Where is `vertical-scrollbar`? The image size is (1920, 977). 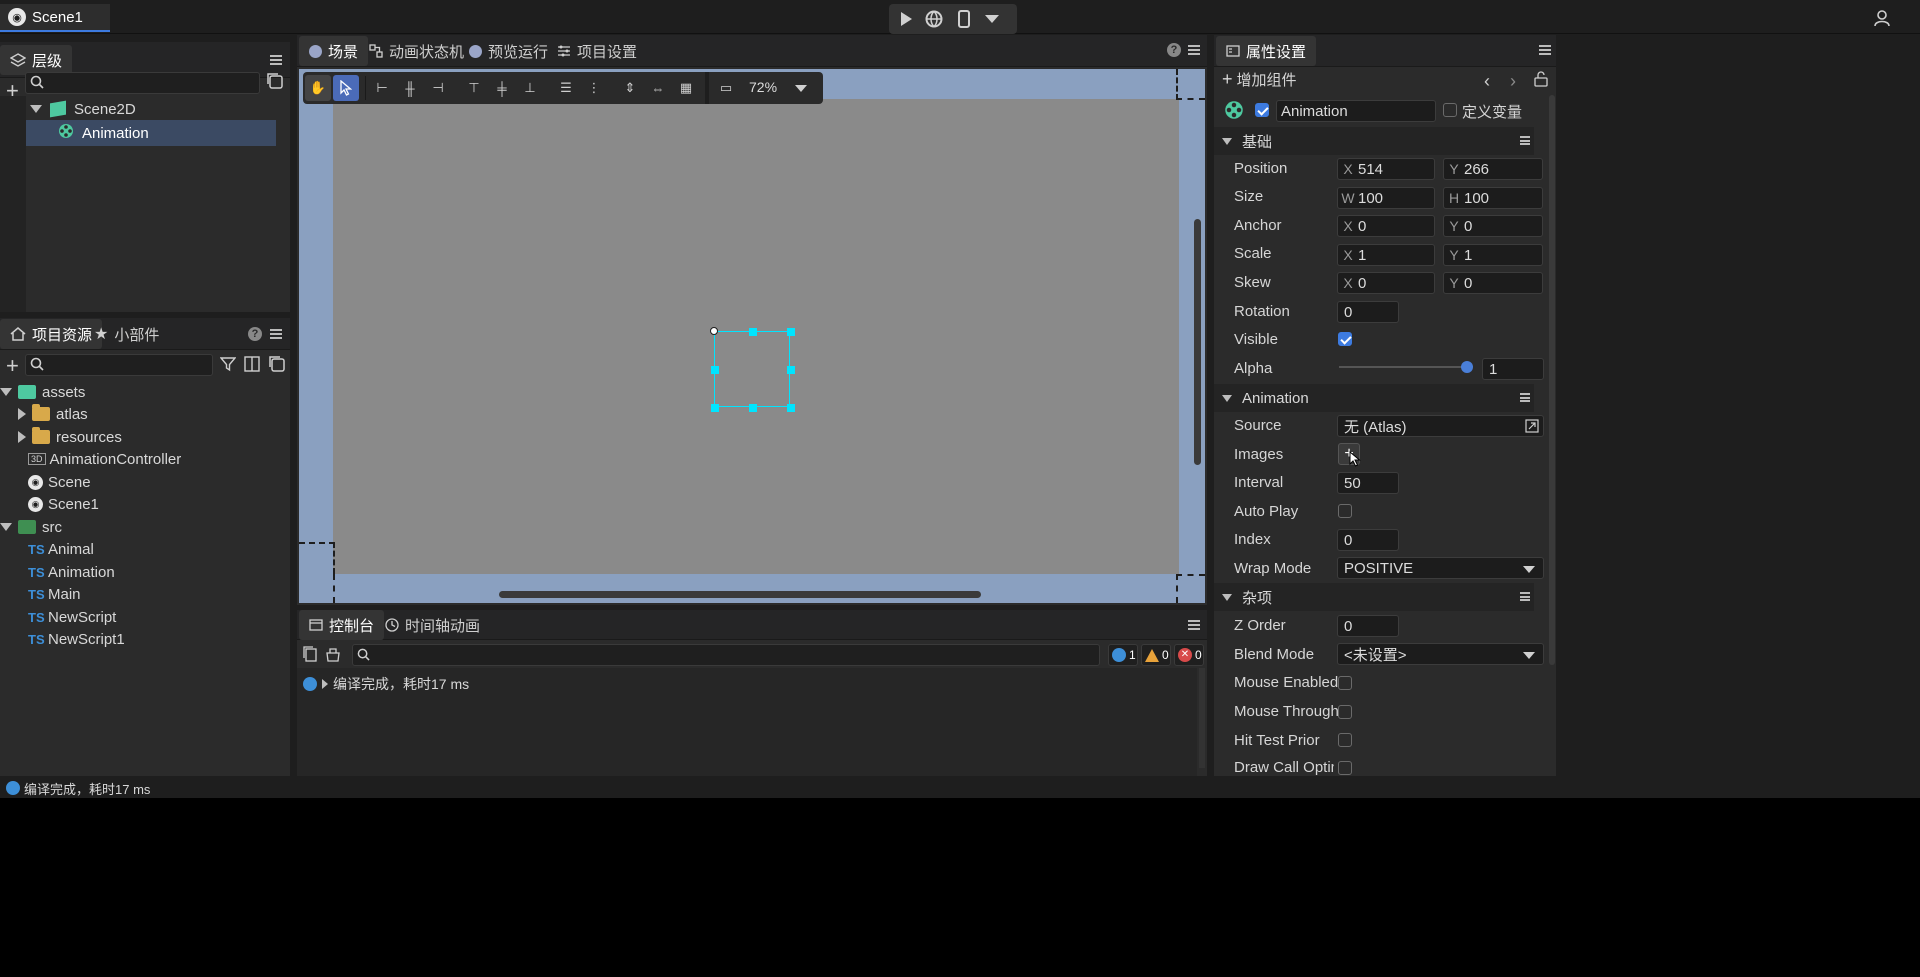
vertical-scrollbar is located at coordinates (1197, 342).